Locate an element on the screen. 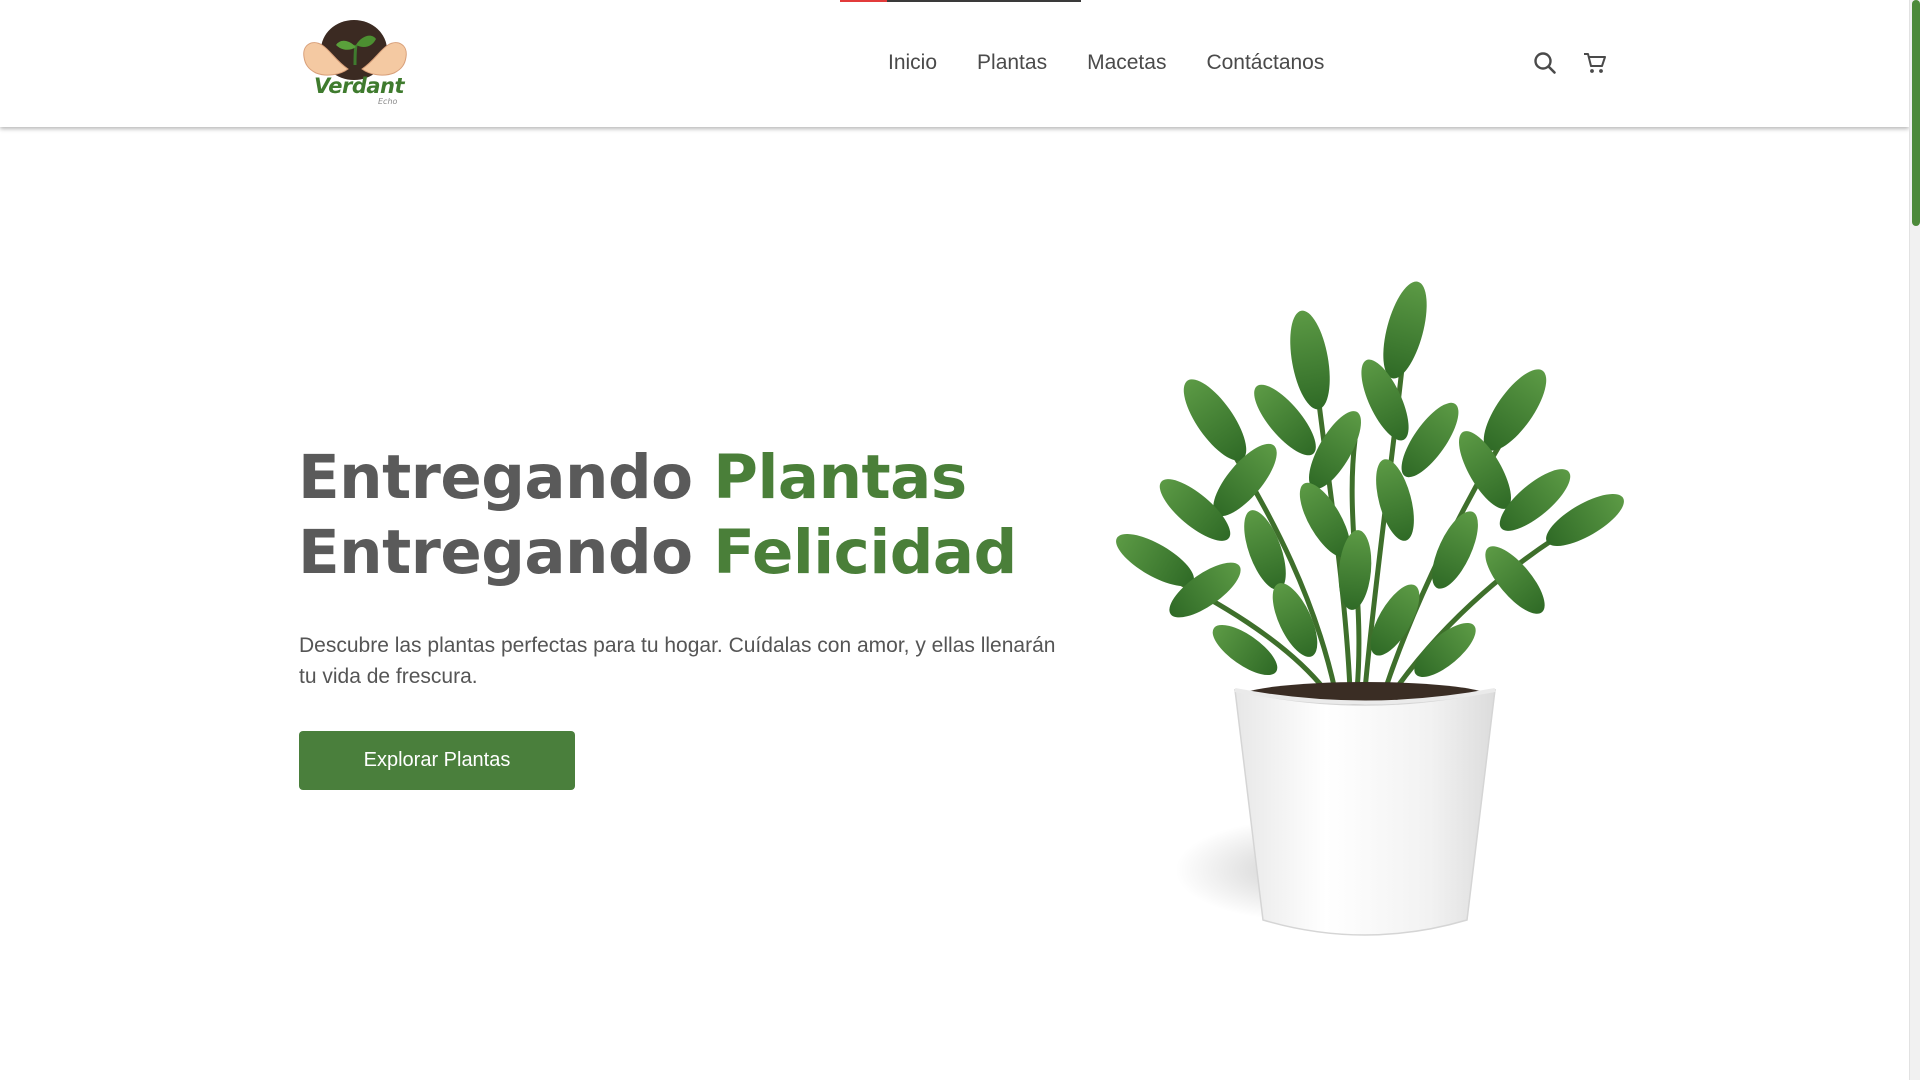  nav-item-plantas: Plantas is located at coordinates (1012, 63).